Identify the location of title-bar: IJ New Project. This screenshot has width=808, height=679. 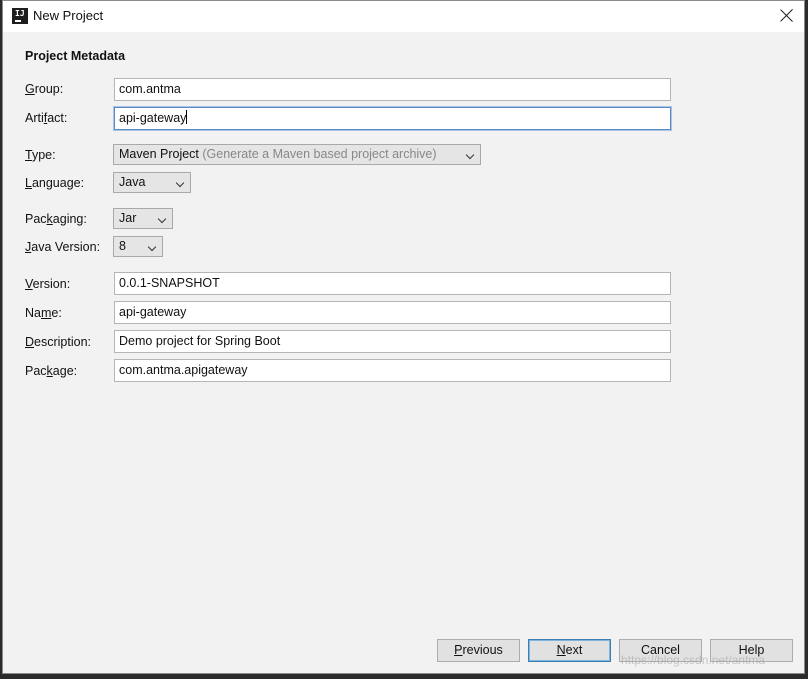
(403, 16).